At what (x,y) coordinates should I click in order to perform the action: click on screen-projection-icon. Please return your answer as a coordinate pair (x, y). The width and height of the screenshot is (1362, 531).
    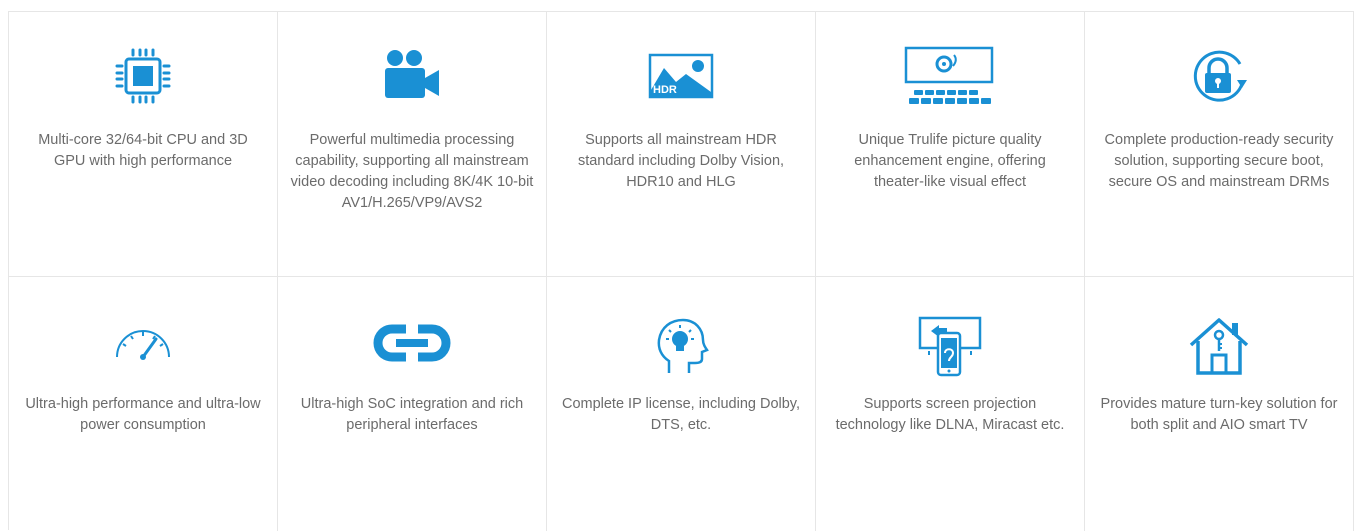
    Looking at the image, I should click on (950, 346).